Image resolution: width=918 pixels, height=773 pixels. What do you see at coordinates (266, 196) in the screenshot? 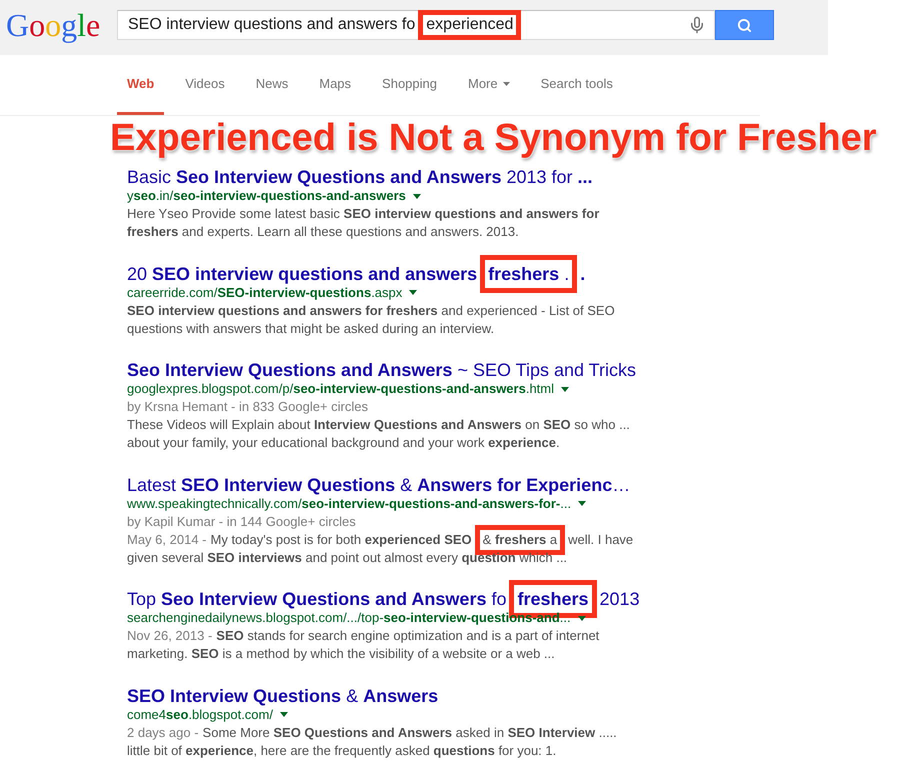
I see `result-url: yseo.in/seo-interview-questions-and-answers` at bounding box center [266, 196].